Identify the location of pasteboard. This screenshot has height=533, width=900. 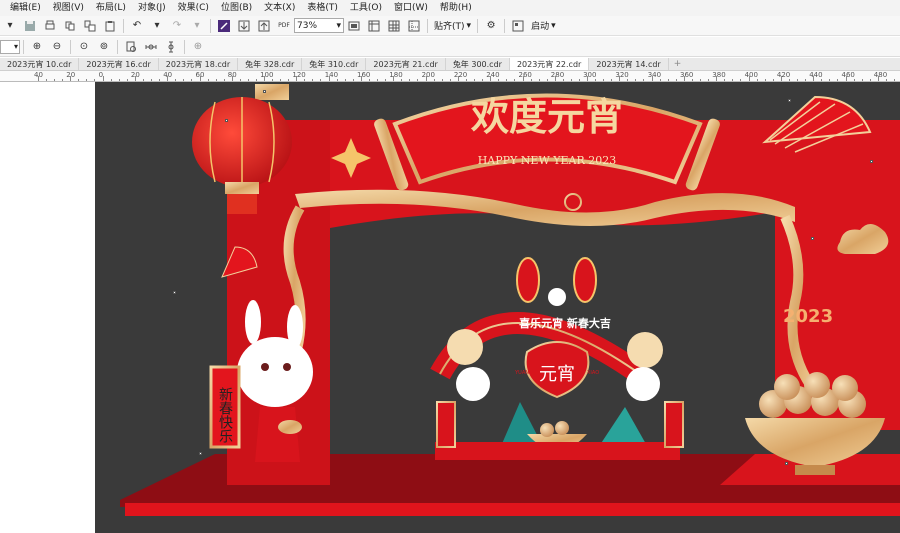
(47, 307).